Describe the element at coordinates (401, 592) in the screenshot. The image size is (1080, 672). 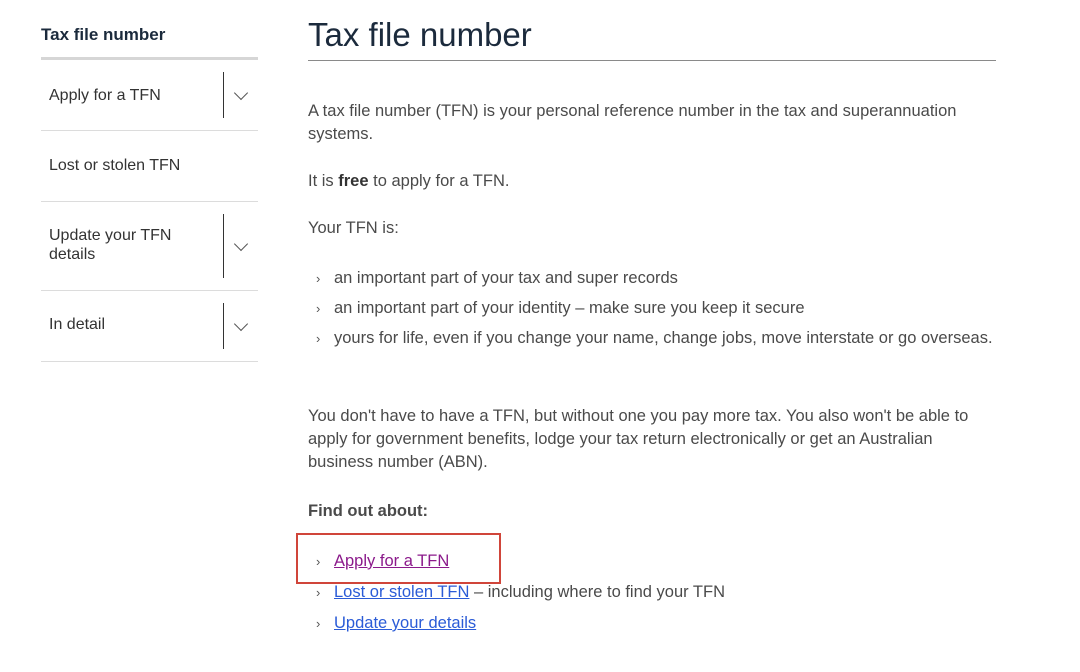
I see `link-lost-or-stolen-tfn: Lost or stolen TFN` at that location.